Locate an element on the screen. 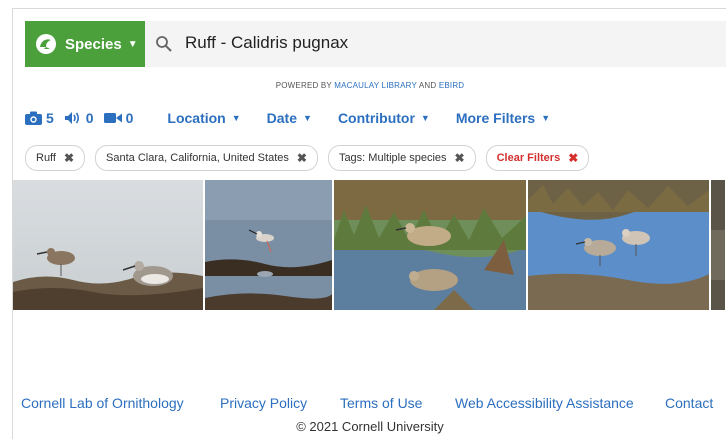 Image resolution: width=726 pixels, height=439 pixels. video-icon is located at coordinates (112, 118).